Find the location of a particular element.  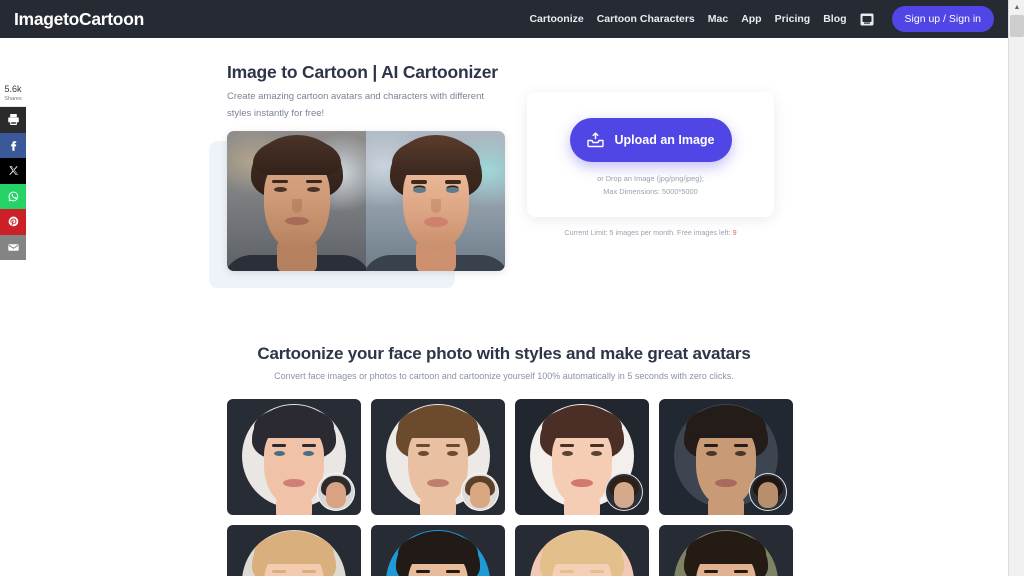

facebook-icon is located at coordinates (13, 145).